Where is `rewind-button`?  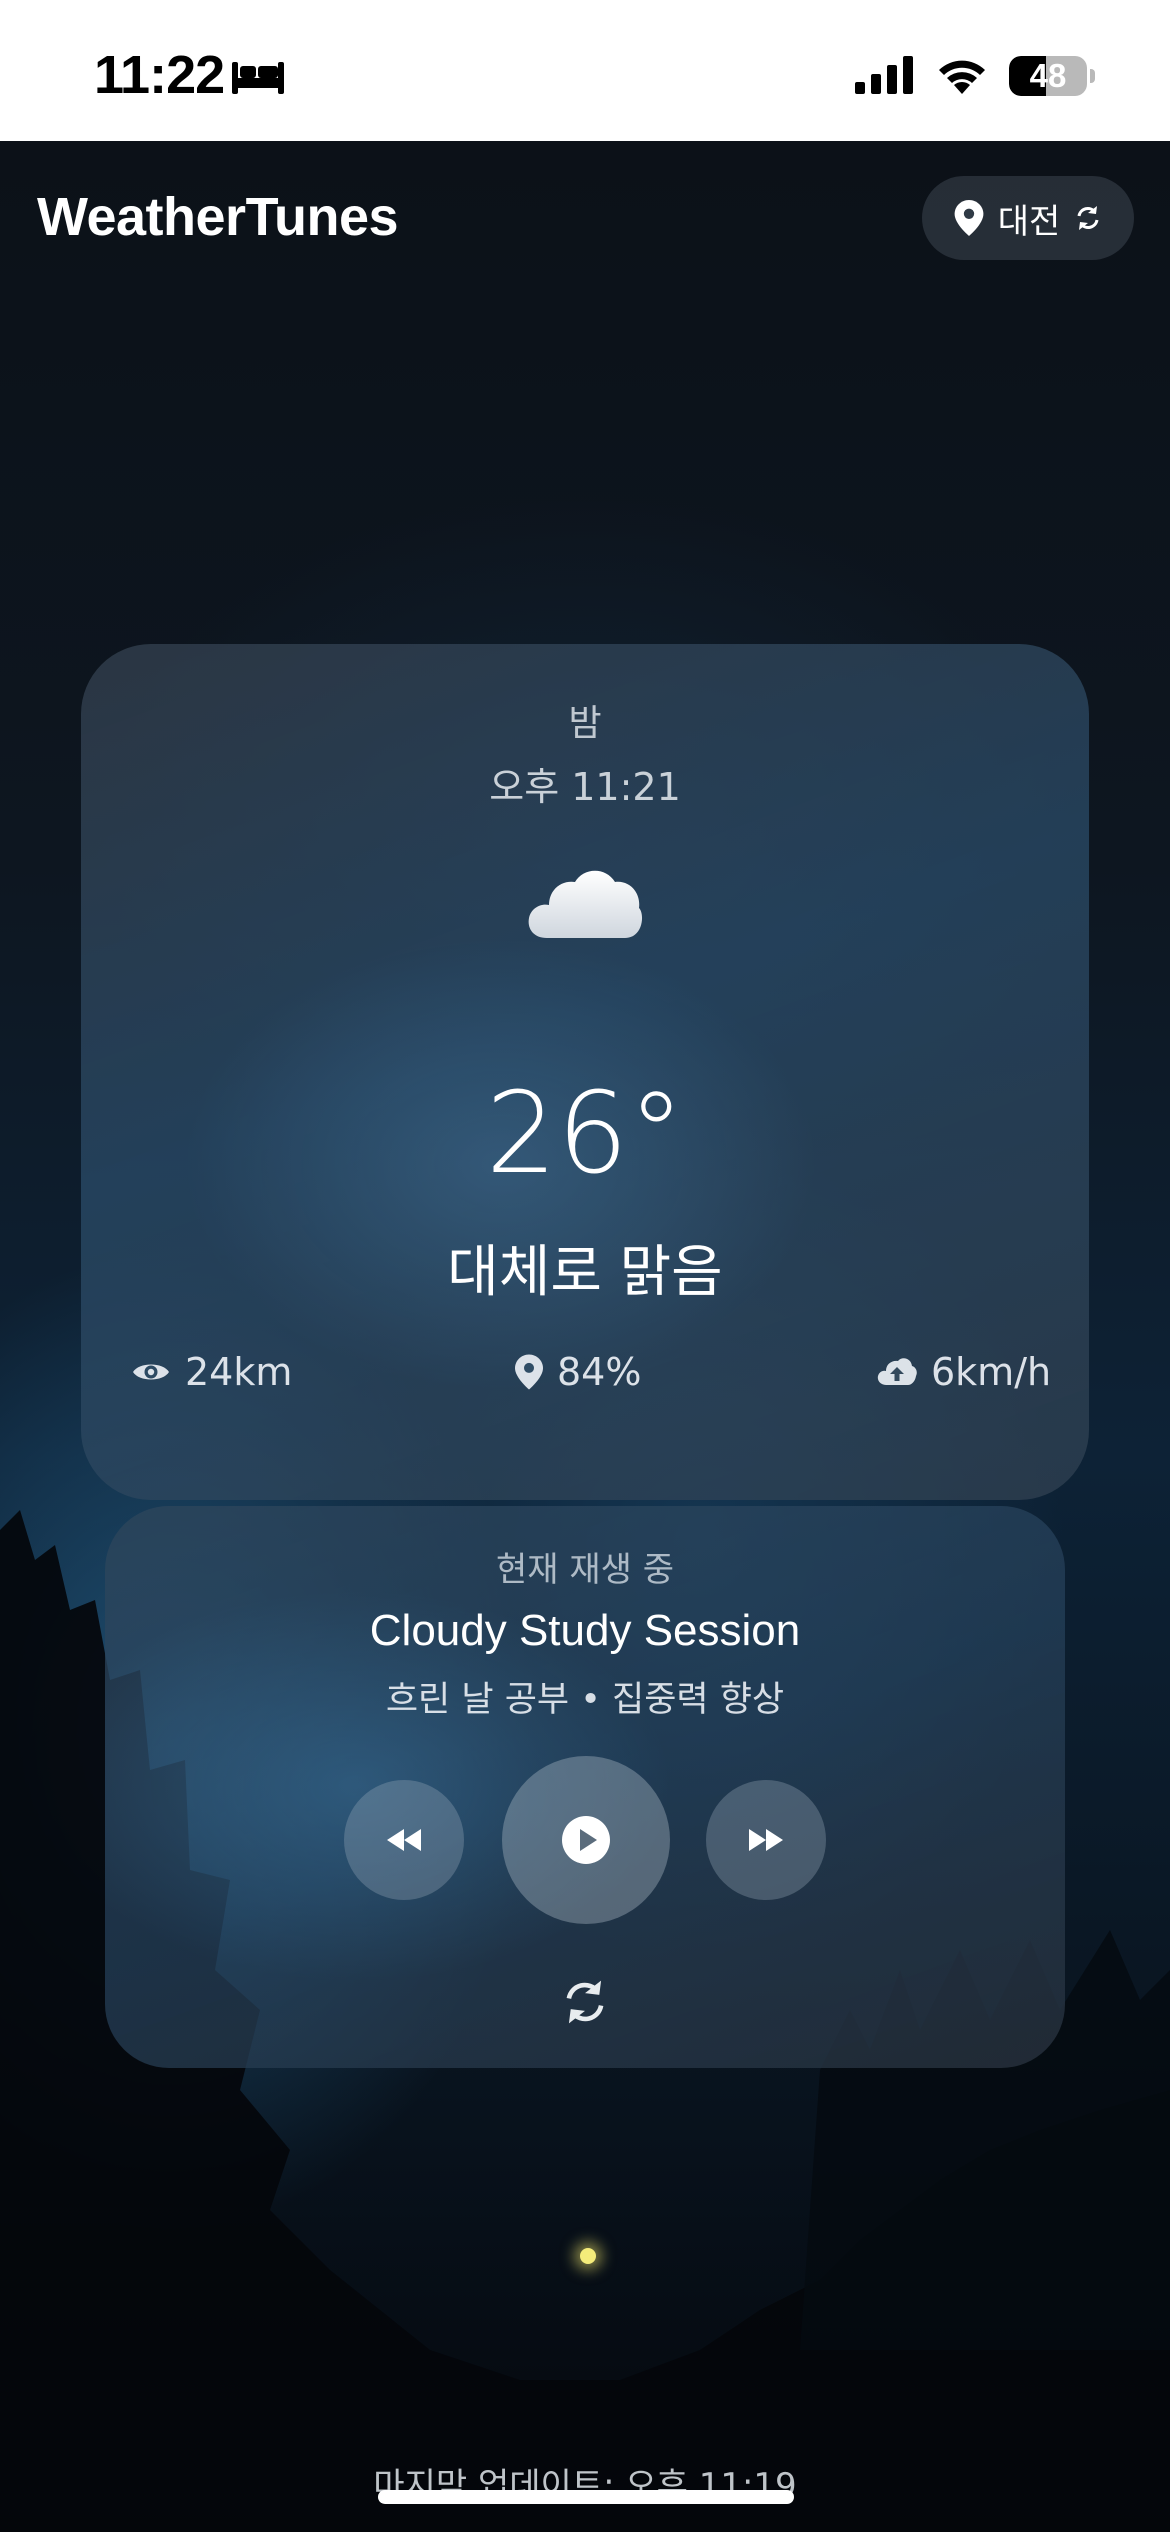
rewind-button is located at coordinates (404, 1840).